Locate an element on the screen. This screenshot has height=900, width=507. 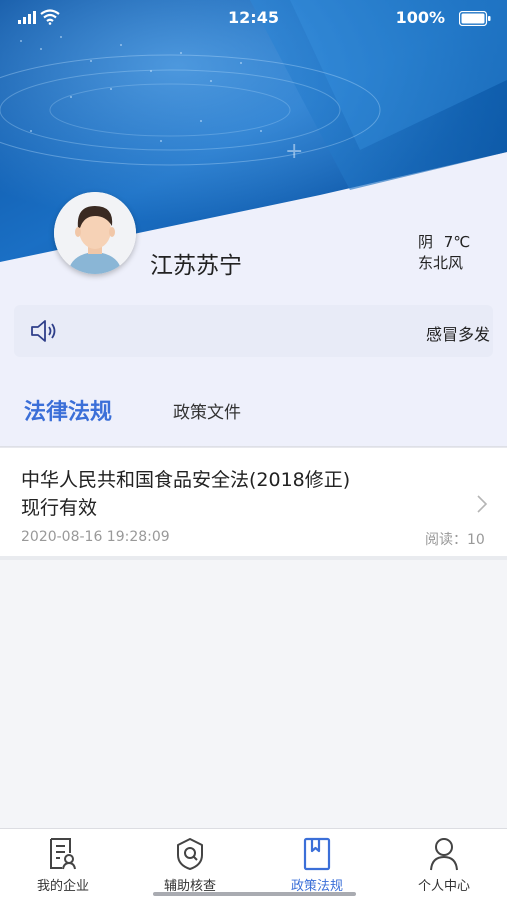
enterprise-icon is located at coordinates (63, 854).